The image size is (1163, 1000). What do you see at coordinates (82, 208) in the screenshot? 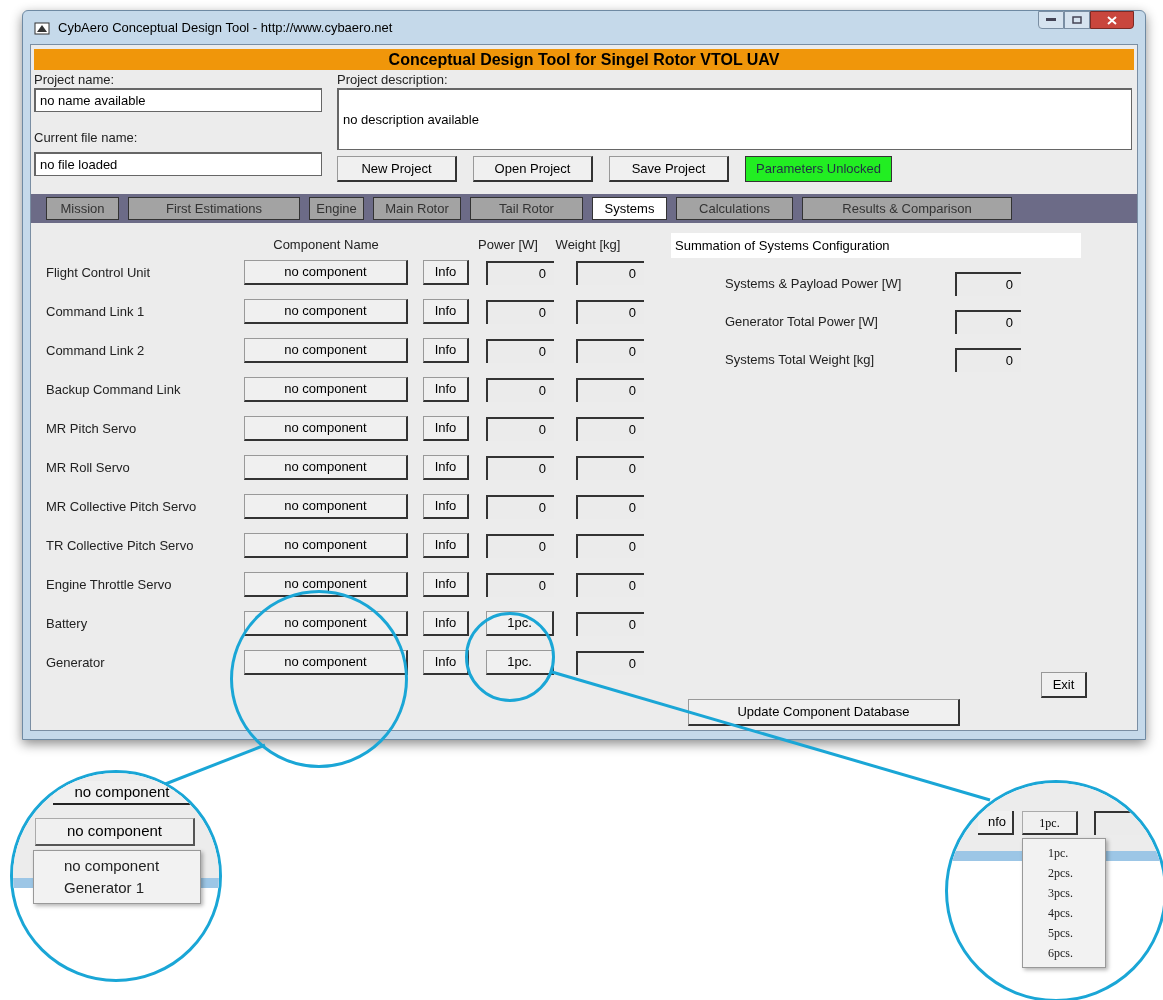
I see `tab: Mission` at bounding box center [82, 208].